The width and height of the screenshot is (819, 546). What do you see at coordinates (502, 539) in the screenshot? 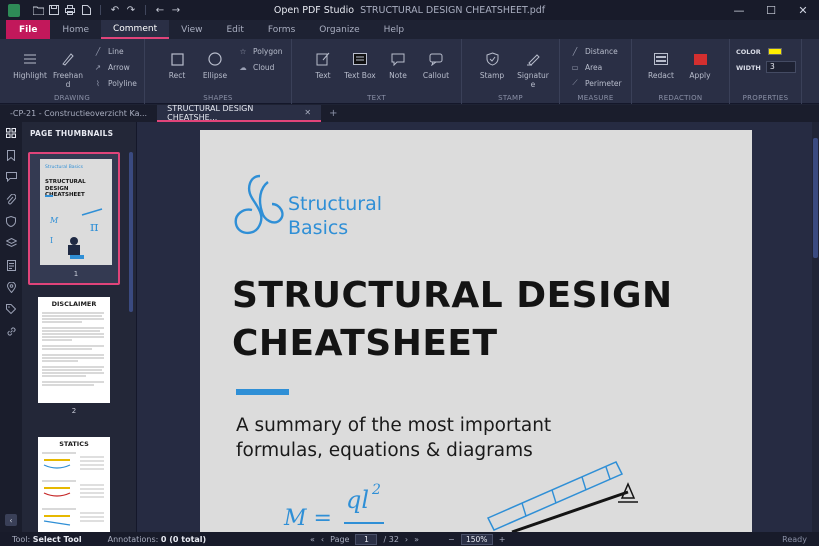
I see `zoom-in-icon: +` at bounding box center [502, 539].